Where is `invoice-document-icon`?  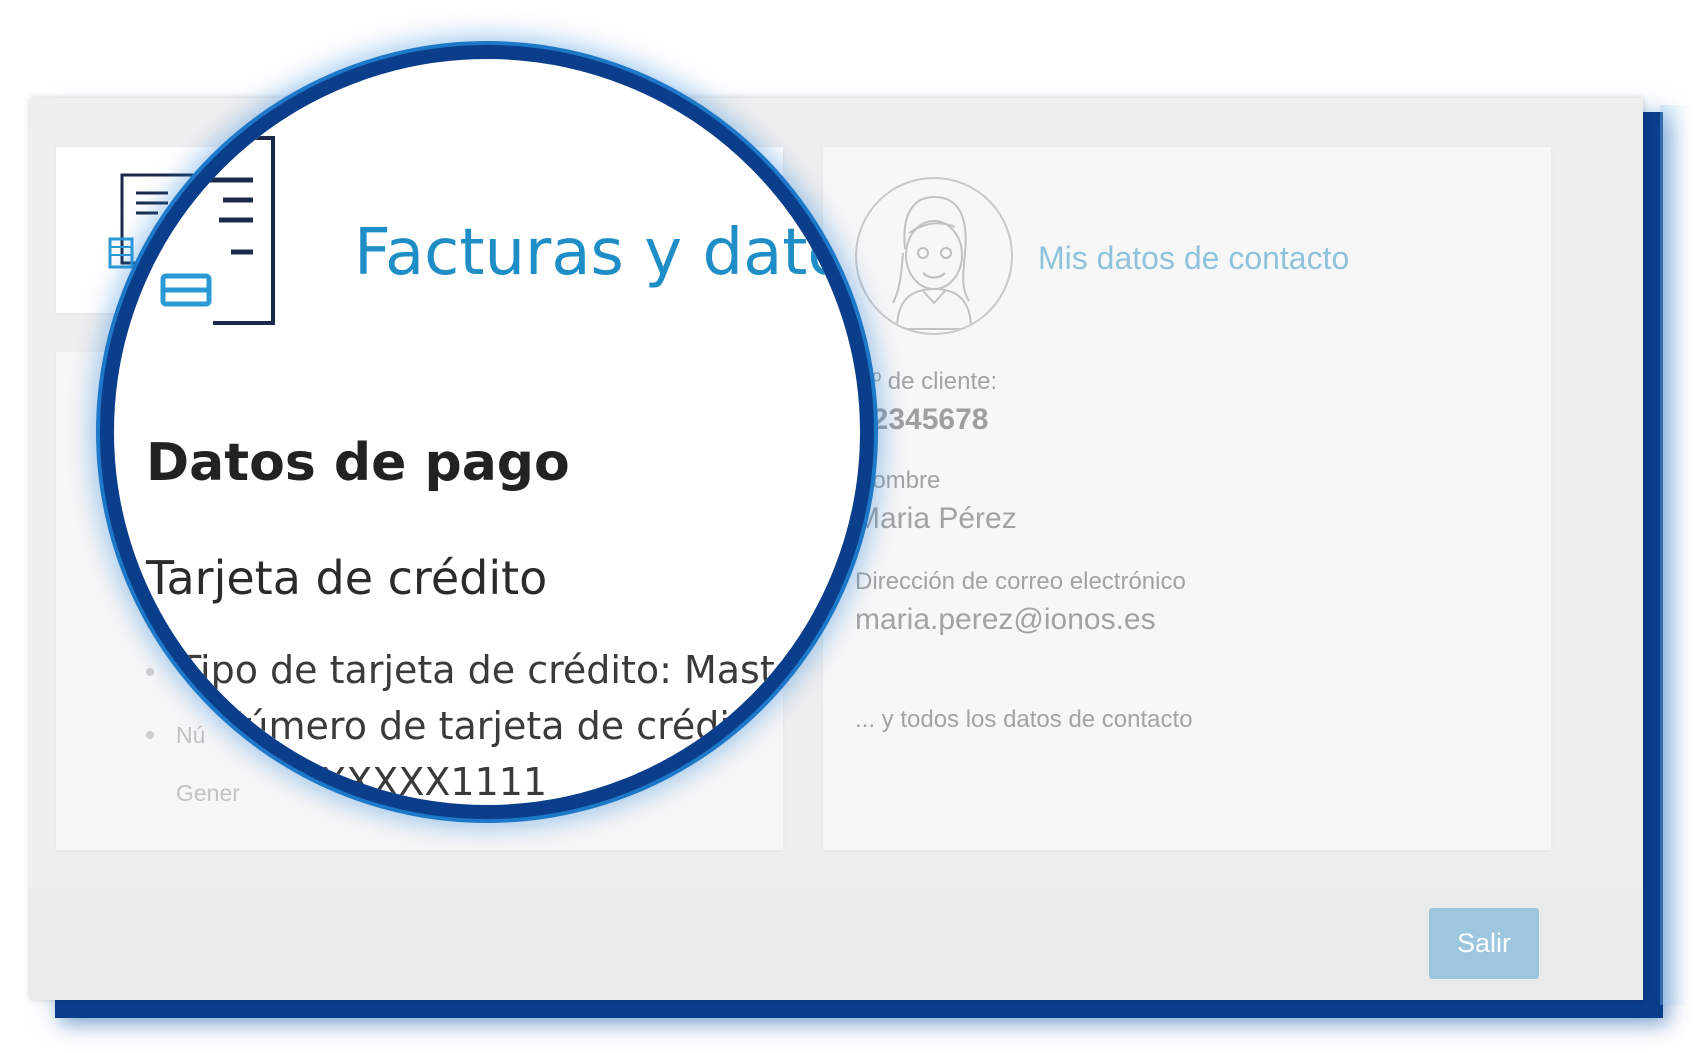 invoice-document-icon is located at coordinates (217, 230).